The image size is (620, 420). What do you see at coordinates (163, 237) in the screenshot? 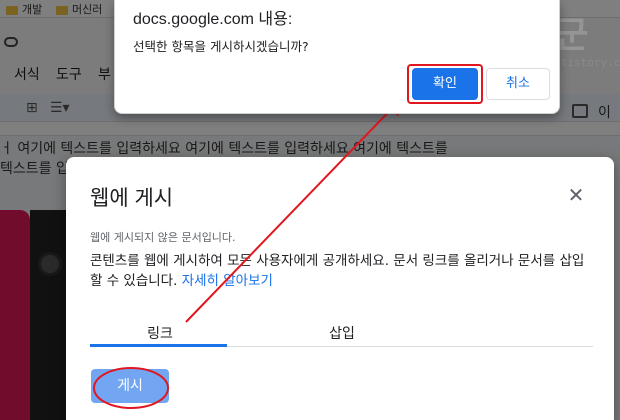
I see `publish-status: 웹에 게시되지 않은 문서입니다.` at bounding box center [163, 237].